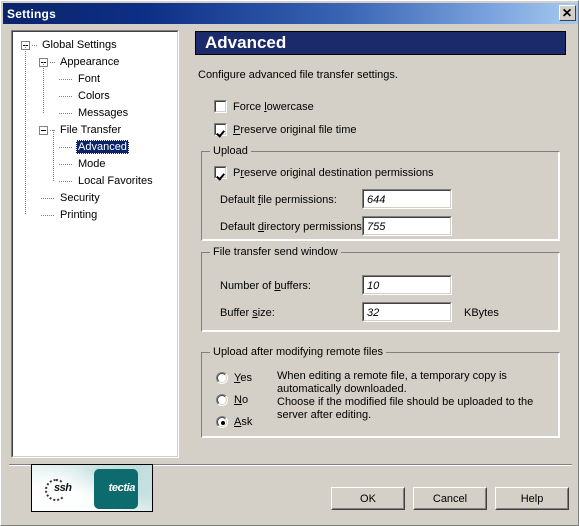 Image resolution: width=579 pixels, height=526 pixels. I want to click on page-title-banner: Advanced, so click(380, 43).